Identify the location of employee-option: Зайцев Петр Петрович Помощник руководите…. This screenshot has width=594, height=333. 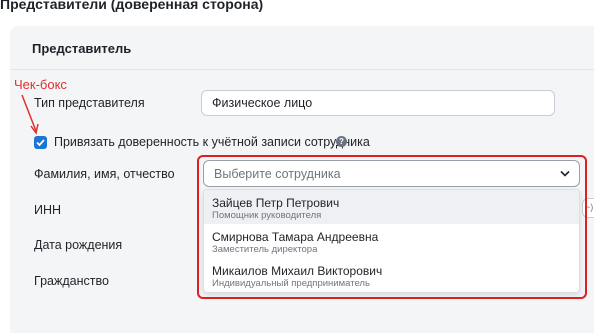
(391, 207).